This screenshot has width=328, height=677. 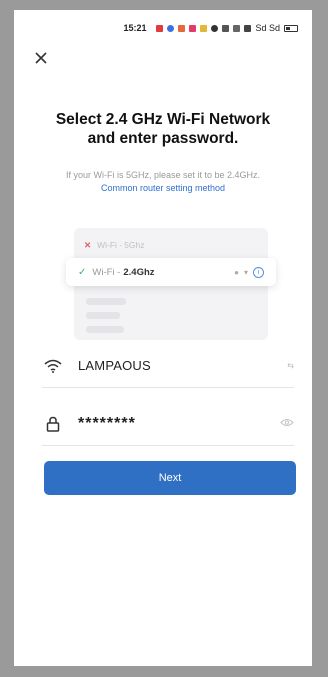 I want to click on wifi-icon, so click(x=53, y=366).